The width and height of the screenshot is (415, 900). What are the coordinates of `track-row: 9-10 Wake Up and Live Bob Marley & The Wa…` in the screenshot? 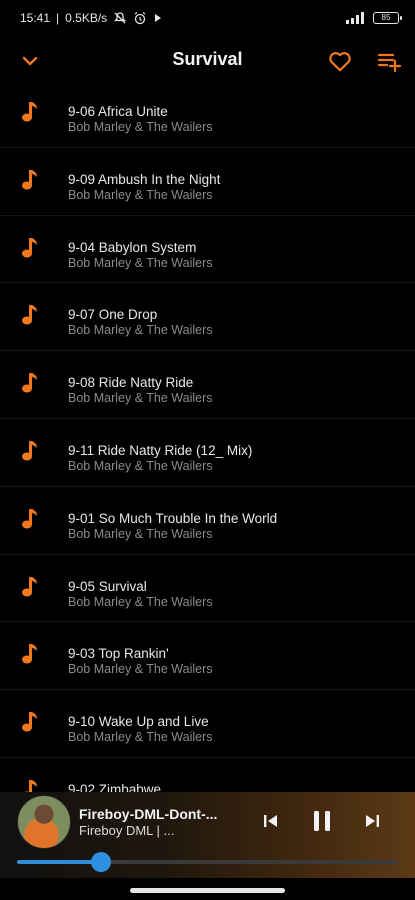 It's located at (207, 724).